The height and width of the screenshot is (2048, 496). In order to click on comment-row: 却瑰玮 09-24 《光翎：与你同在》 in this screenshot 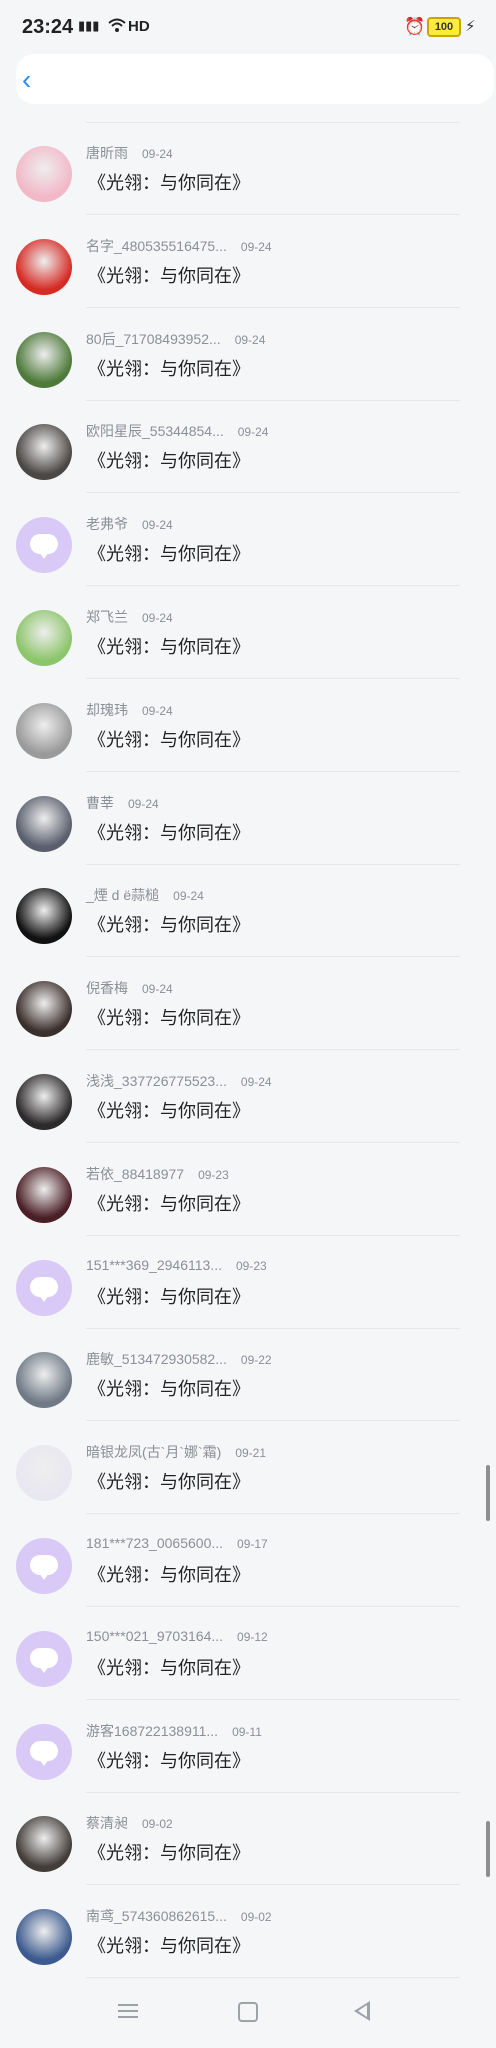, I will do `click(248, 726)`.